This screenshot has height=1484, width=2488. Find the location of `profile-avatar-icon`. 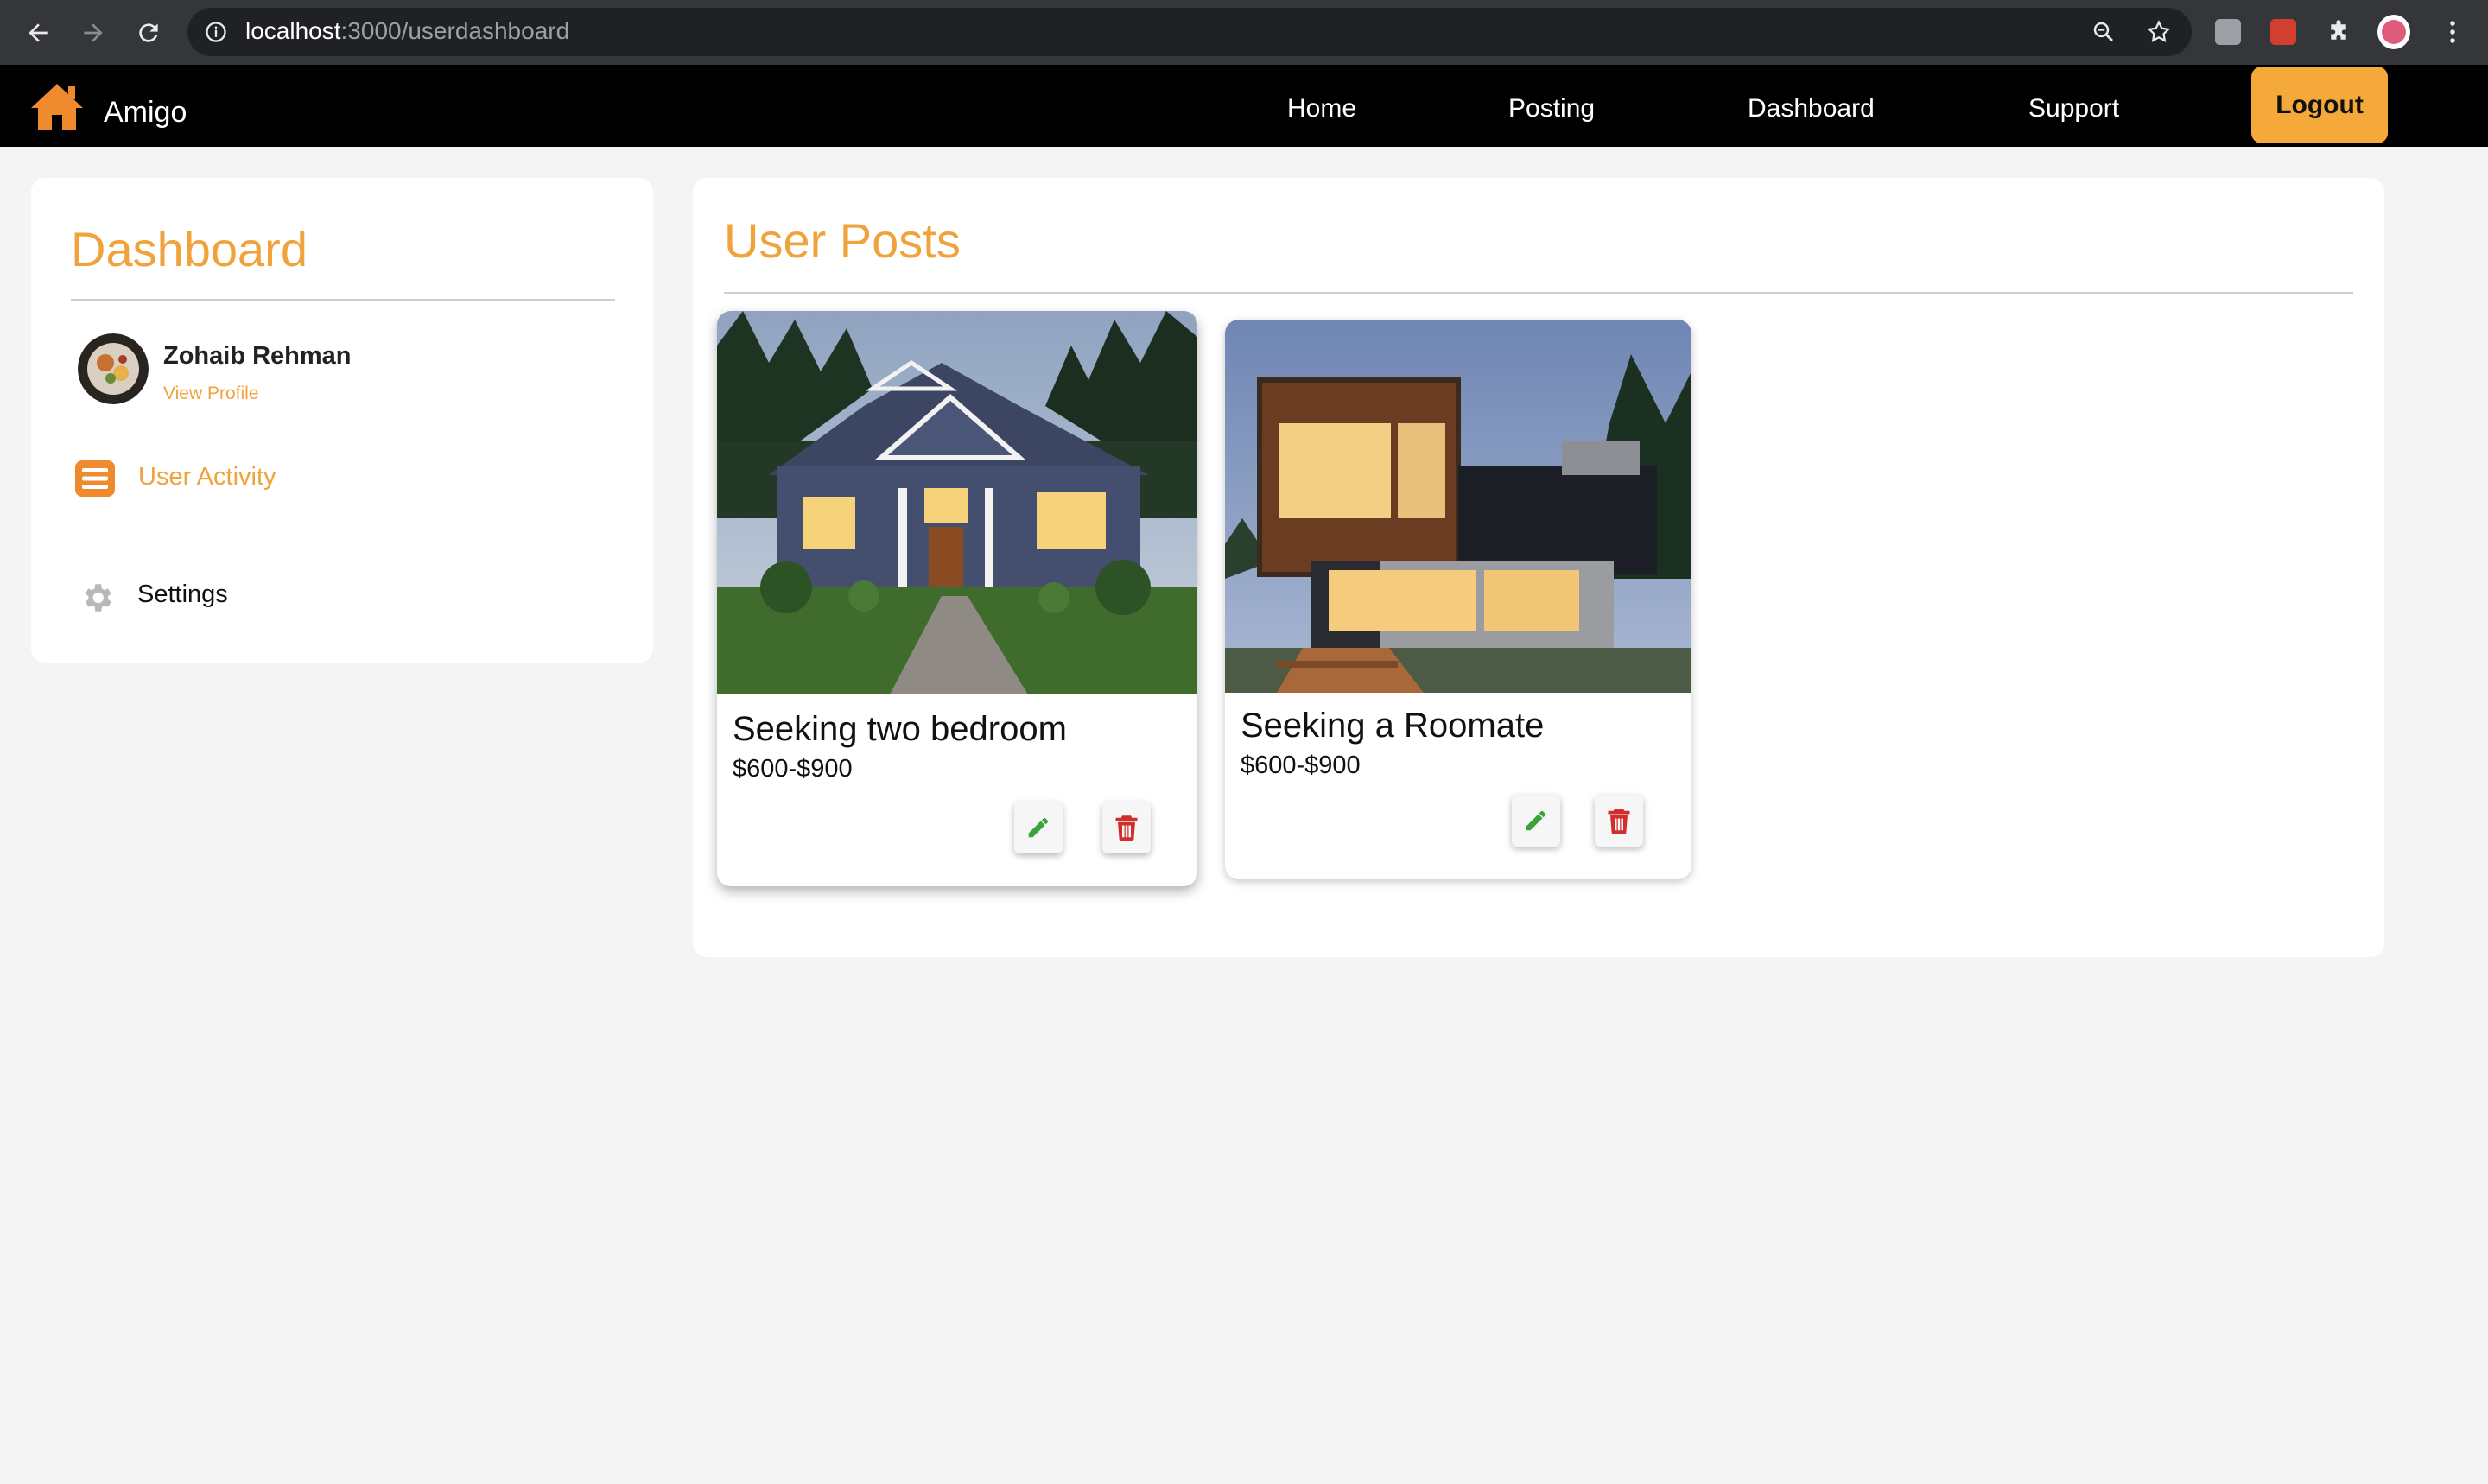

profile-avatar-icon is located at coordinates (2393, 32).